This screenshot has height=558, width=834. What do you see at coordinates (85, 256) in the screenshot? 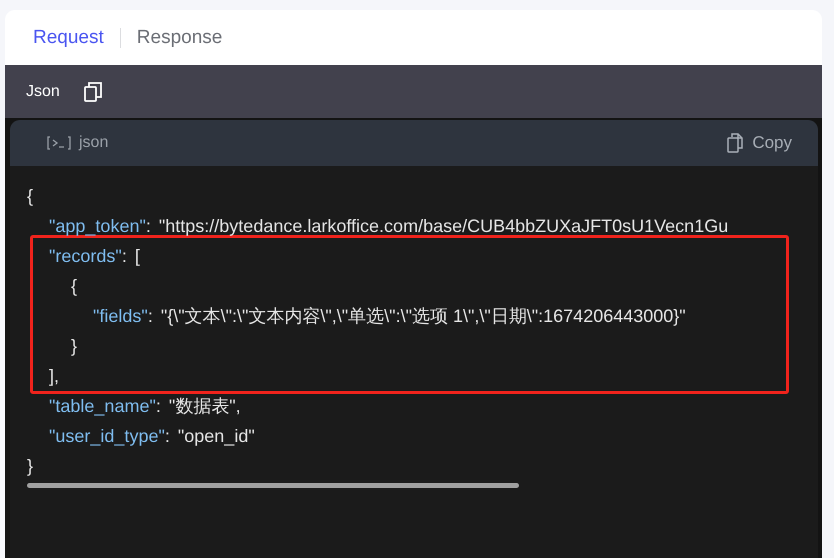
I see `json-key: "records"` at bounding box center [85, 256].